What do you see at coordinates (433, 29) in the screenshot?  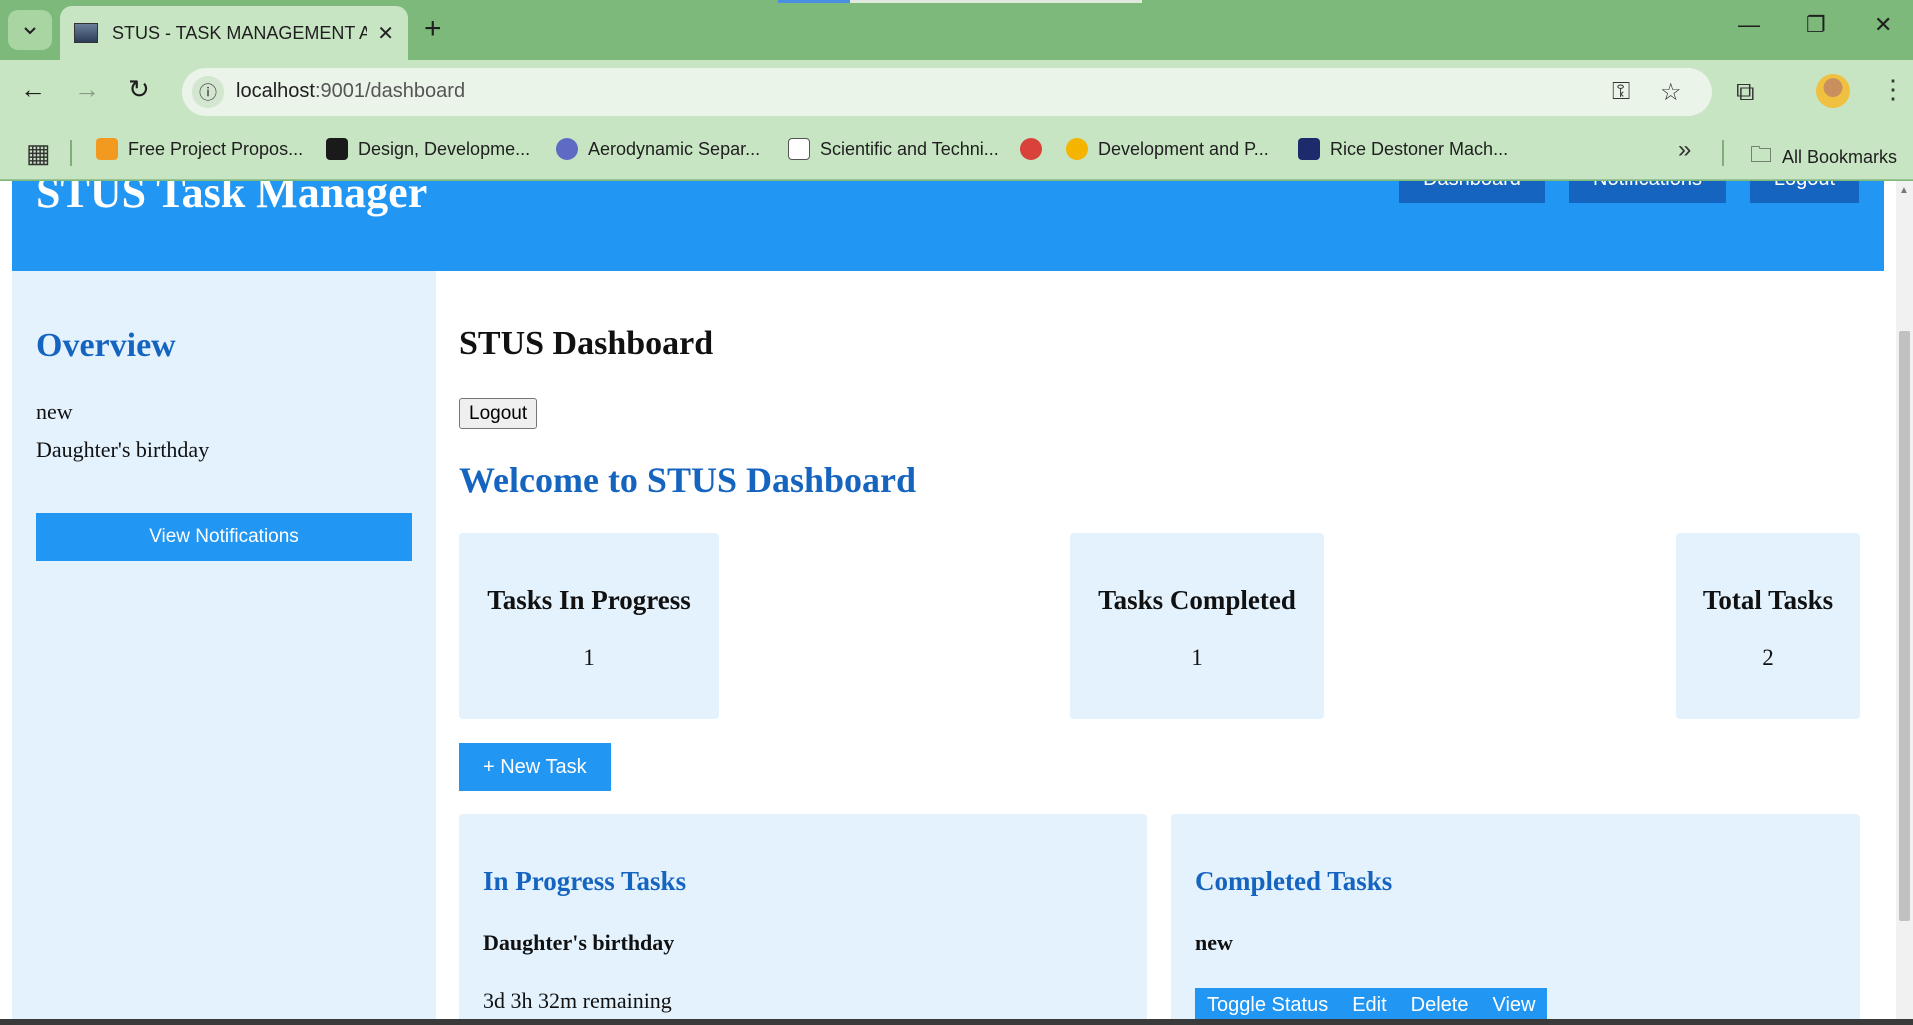 I see `new-tab-icon: +` at bounding box center [433, 29].